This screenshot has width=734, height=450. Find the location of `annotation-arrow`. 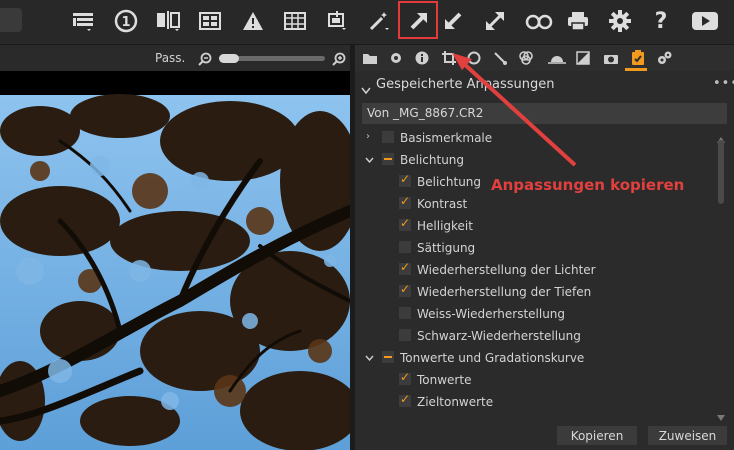

annotation-arrow is located at coordinates (514, 110).